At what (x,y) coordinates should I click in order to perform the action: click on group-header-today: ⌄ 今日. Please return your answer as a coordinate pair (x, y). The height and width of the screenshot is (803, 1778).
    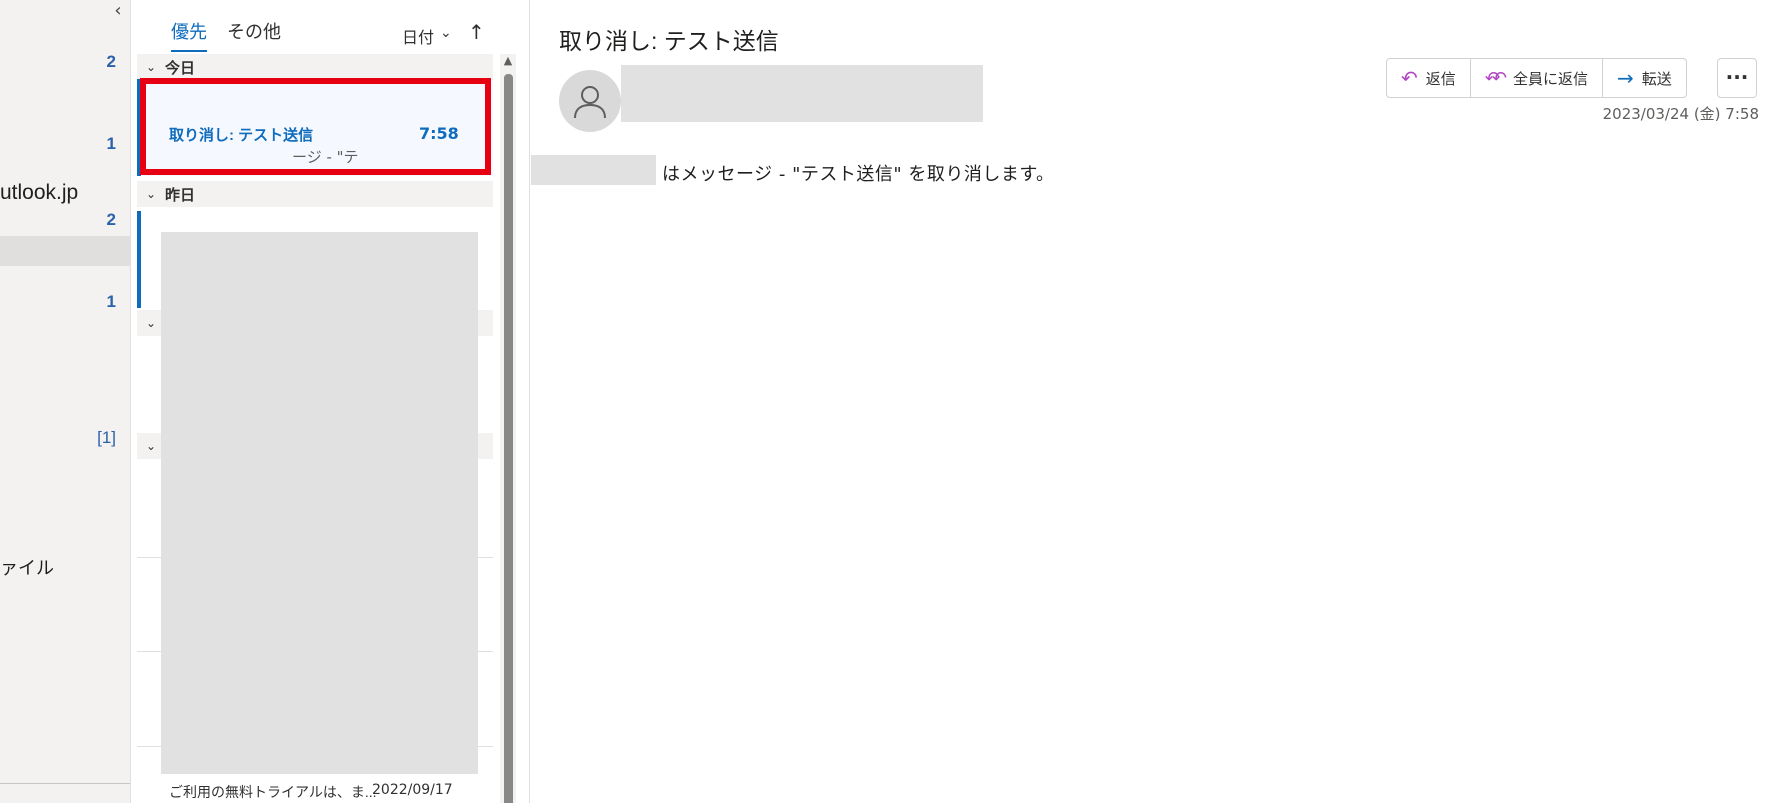
    Looking at the image, I should click on (315, 67).